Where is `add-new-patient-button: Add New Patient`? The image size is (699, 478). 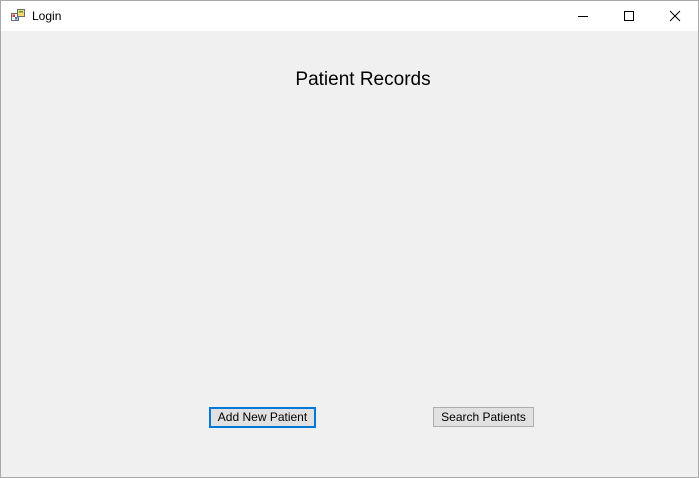
add-new-patient-button: Add New Patient is located at coordinates (262, 417).